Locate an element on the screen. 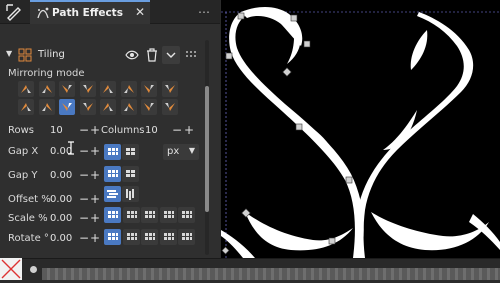 This screenshot has width=500, height=283. rotate-decrease-button: − is located at coordinates (84, 238).